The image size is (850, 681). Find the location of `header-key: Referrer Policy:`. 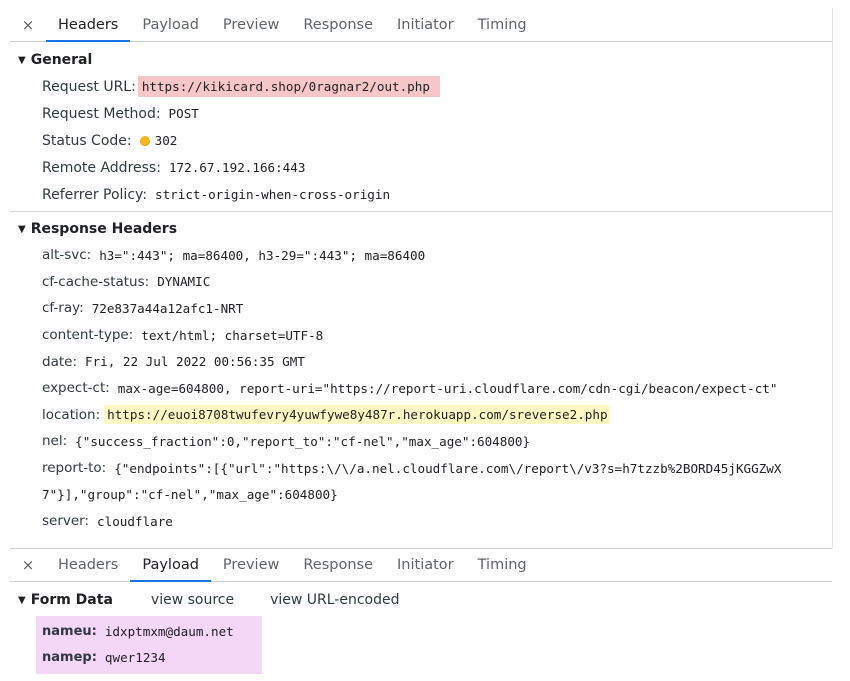

header-key: Referrer Policy: is located at coordinates (94, 194).